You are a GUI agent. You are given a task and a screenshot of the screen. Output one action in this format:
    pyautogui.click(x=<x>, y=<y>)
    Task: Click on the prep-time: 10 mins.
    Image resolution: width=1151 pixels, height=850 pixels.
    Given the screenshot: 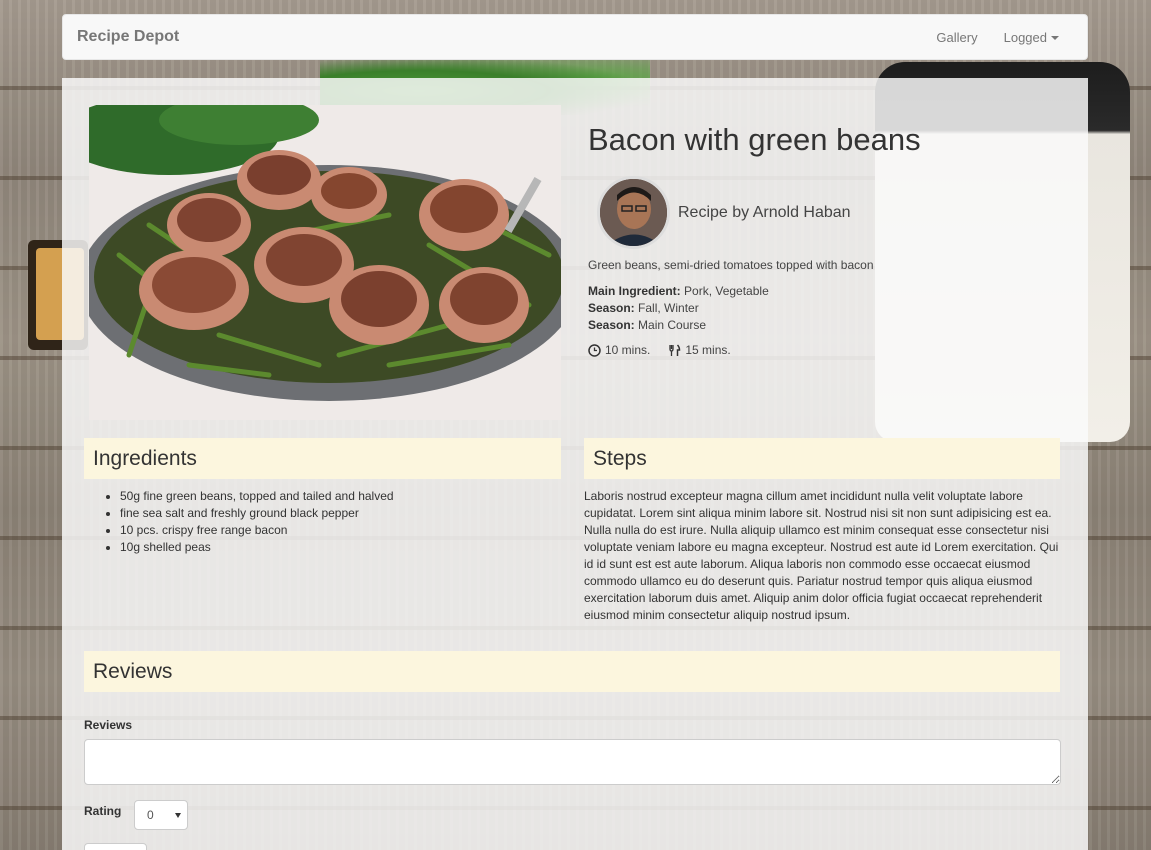 What is the action you would take?
    pyautogui.click(x=628, y=350)
    